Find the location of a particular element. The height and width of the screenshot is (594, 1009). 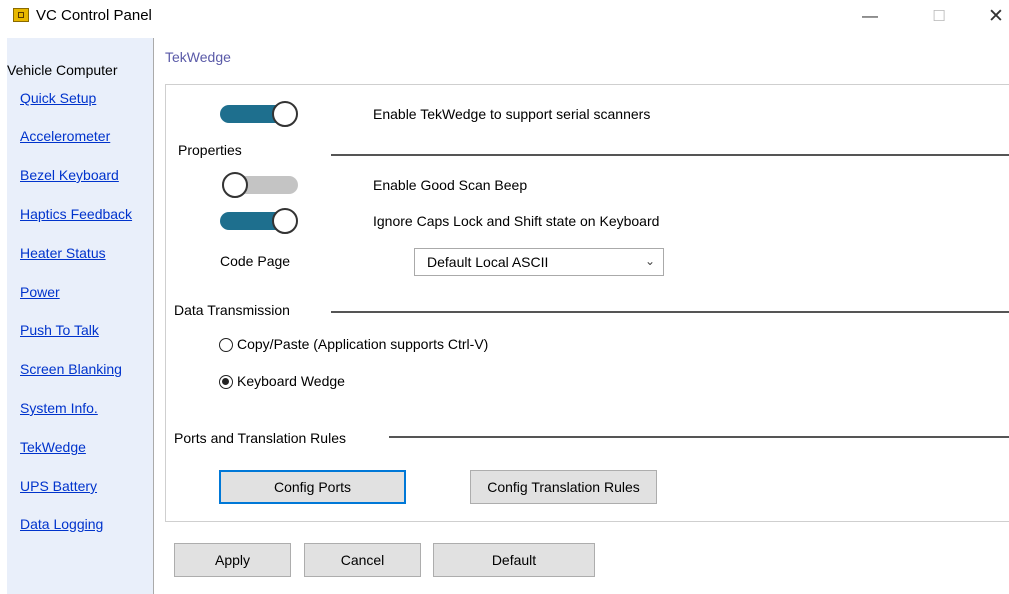

sidebar-item-power: Power is located at coordinates (40, 292).